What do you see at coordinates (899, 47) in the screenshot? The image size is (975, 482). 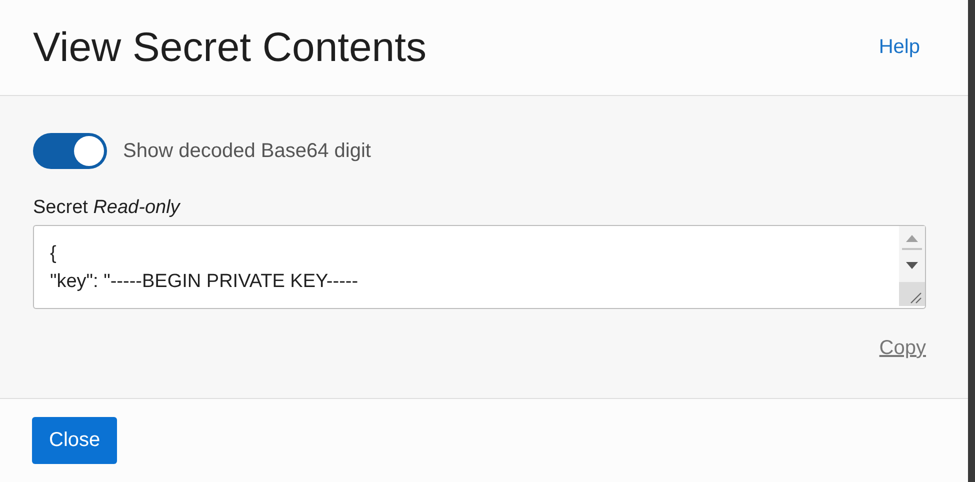 I see `help-link: Help` at bounding box center [899, 47].